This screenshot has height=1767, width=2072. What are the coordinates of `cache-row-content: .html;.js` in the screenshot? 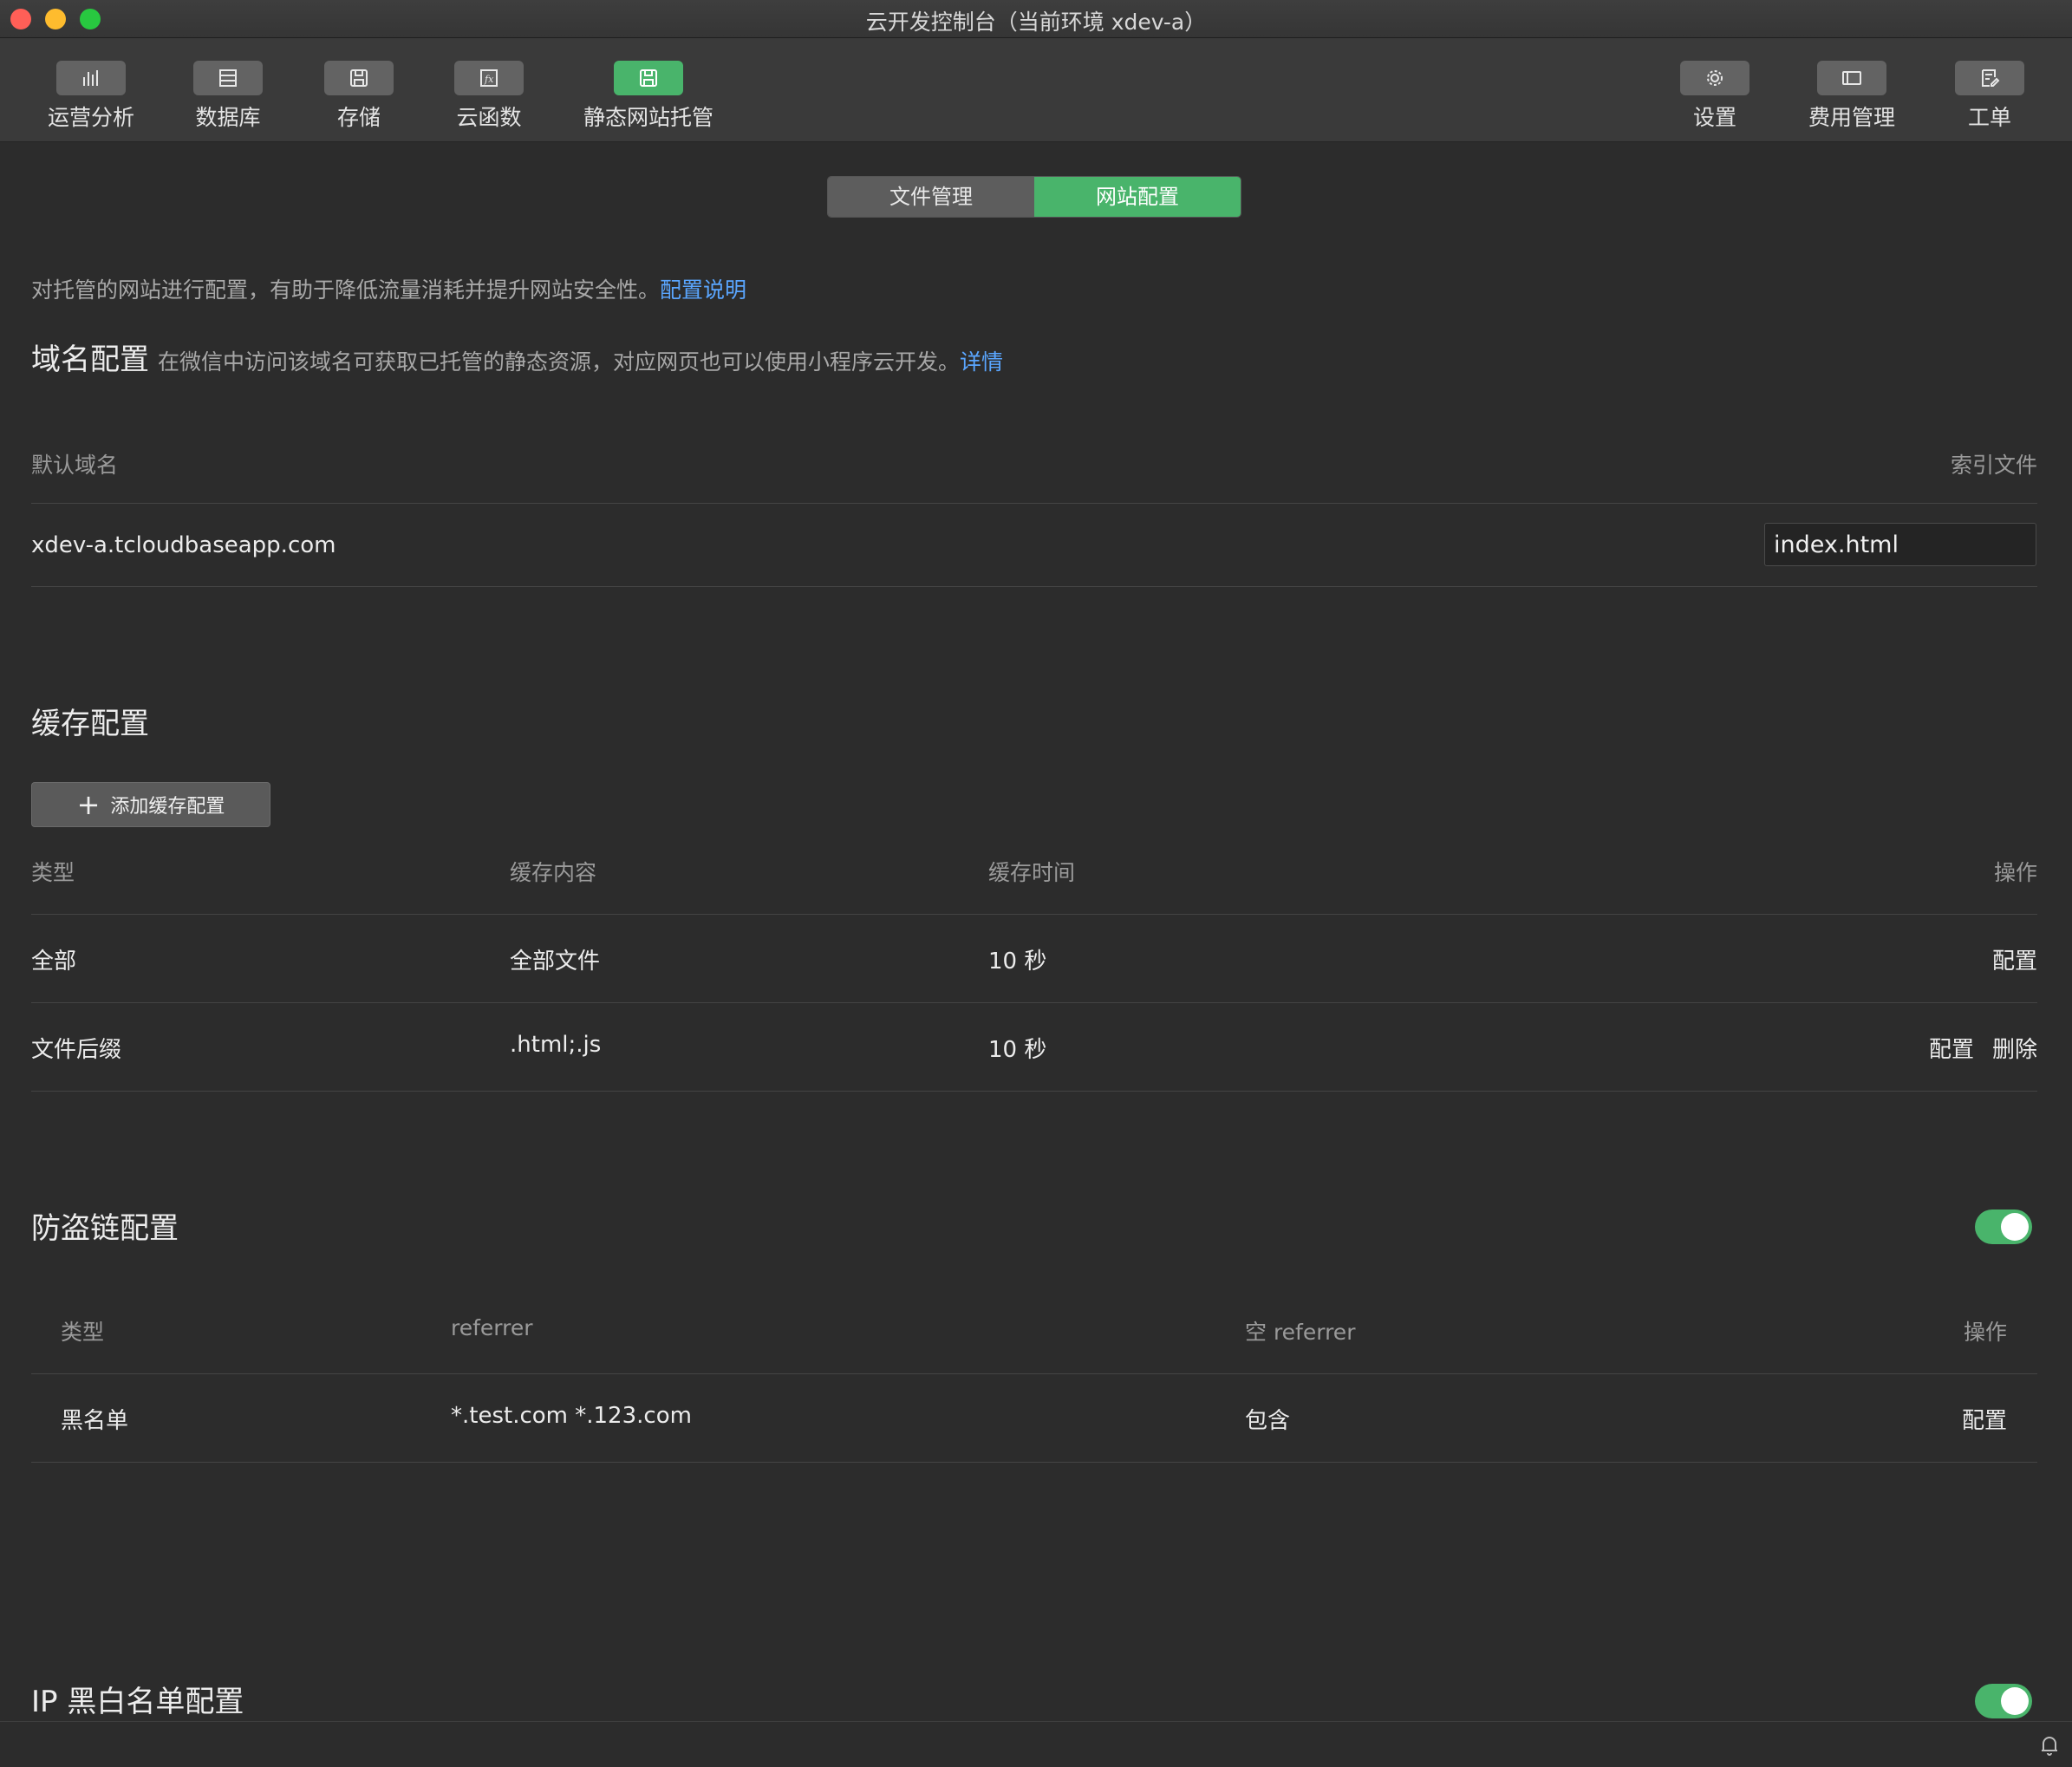 It's located at (556, 1045).